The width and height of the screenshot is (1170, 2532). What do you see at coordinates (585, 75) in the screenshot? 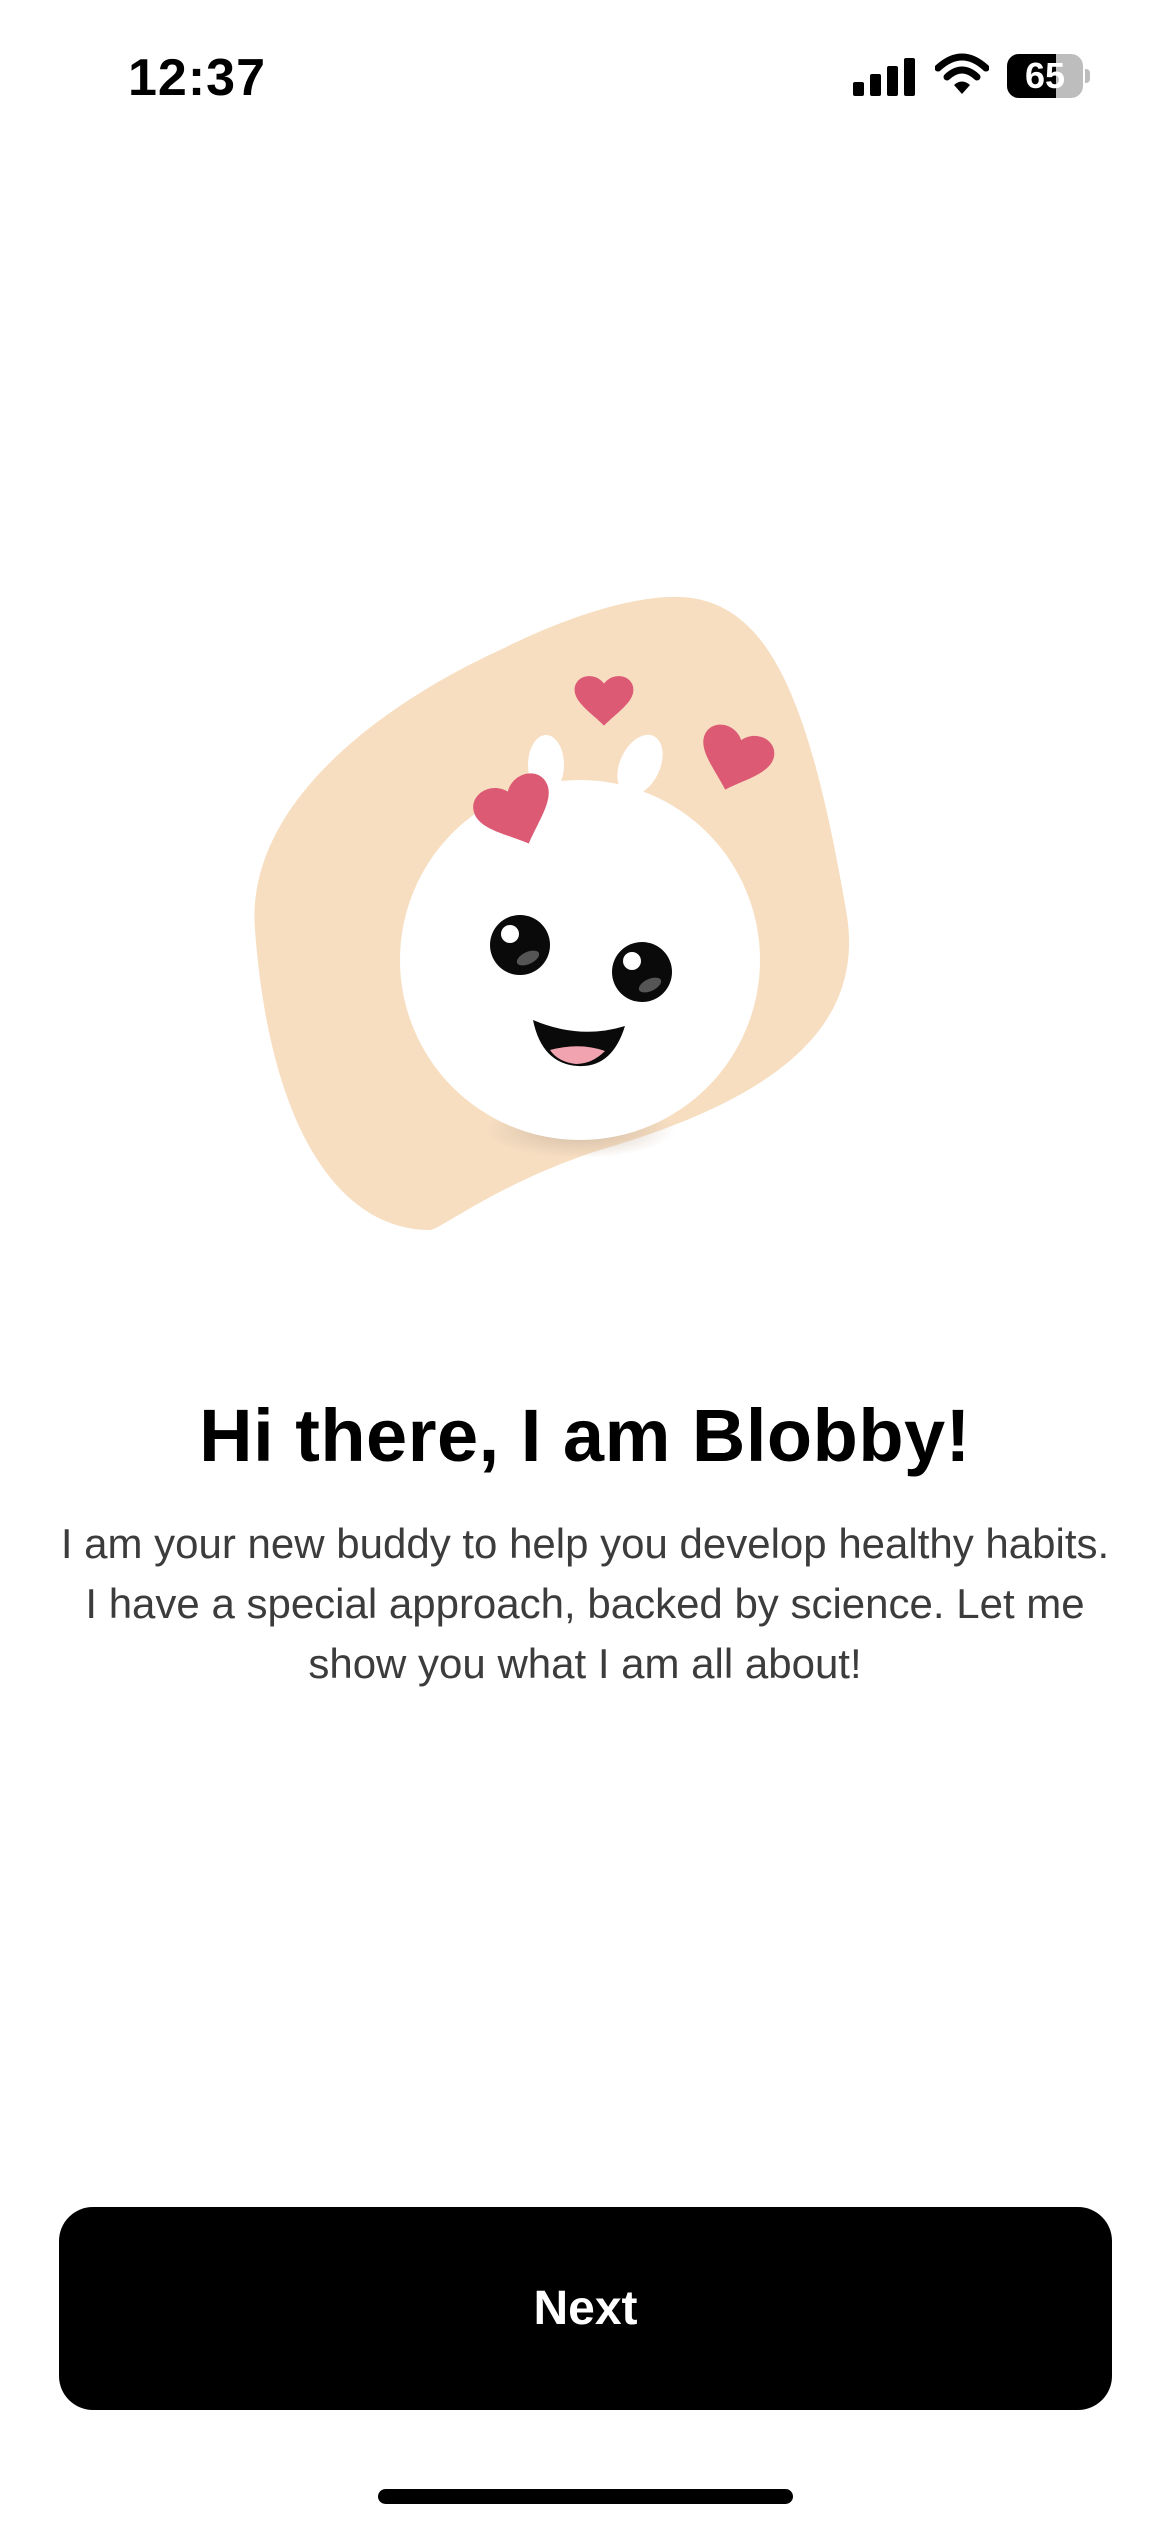
I see `status-bar: 12:37 65` at bounding box center [585, 75].